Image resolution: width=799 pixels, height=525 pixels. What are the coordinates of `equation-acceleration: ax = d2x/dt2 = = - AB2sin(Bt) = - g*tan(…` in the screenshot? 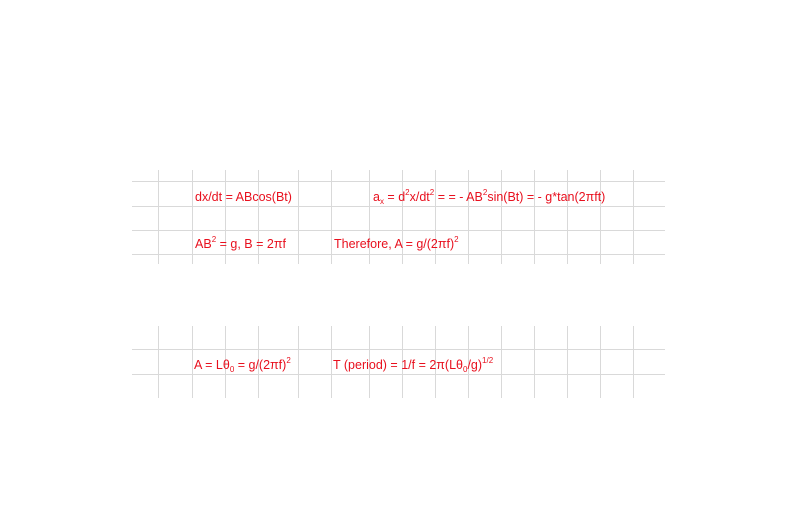 It's located at (489, 197).